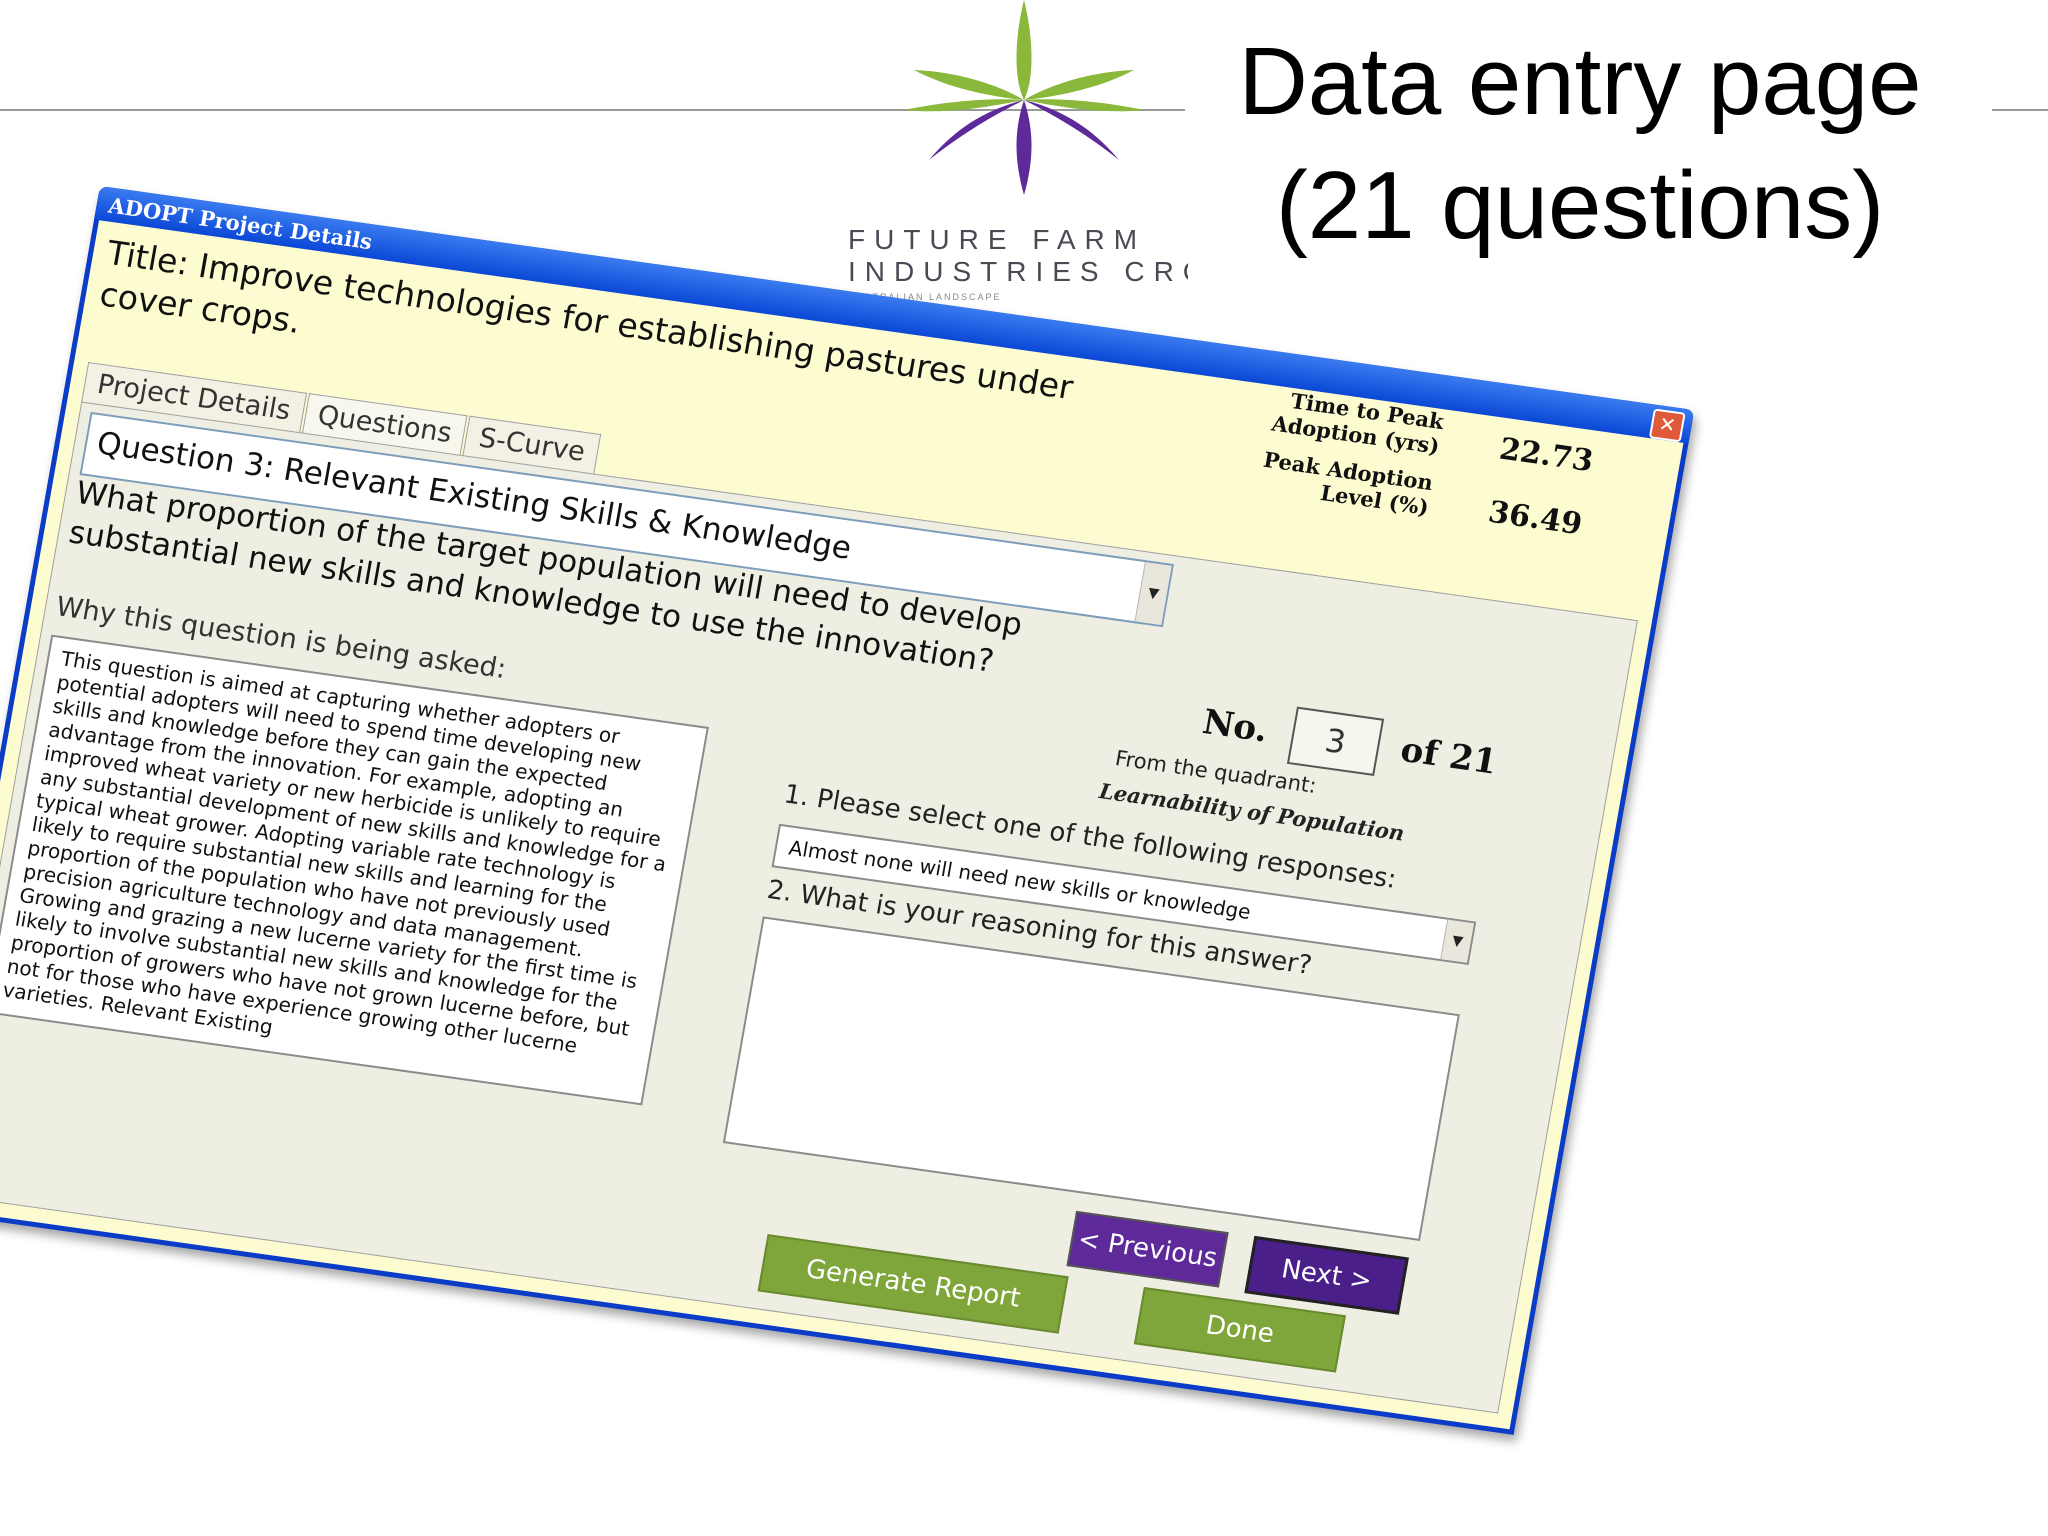 The height and width of the screenshot is (1536, 2048). Describe the element at coordinates (913, 1284) in the screenshot. I see `generate-report-button: Generate Report` at that location.